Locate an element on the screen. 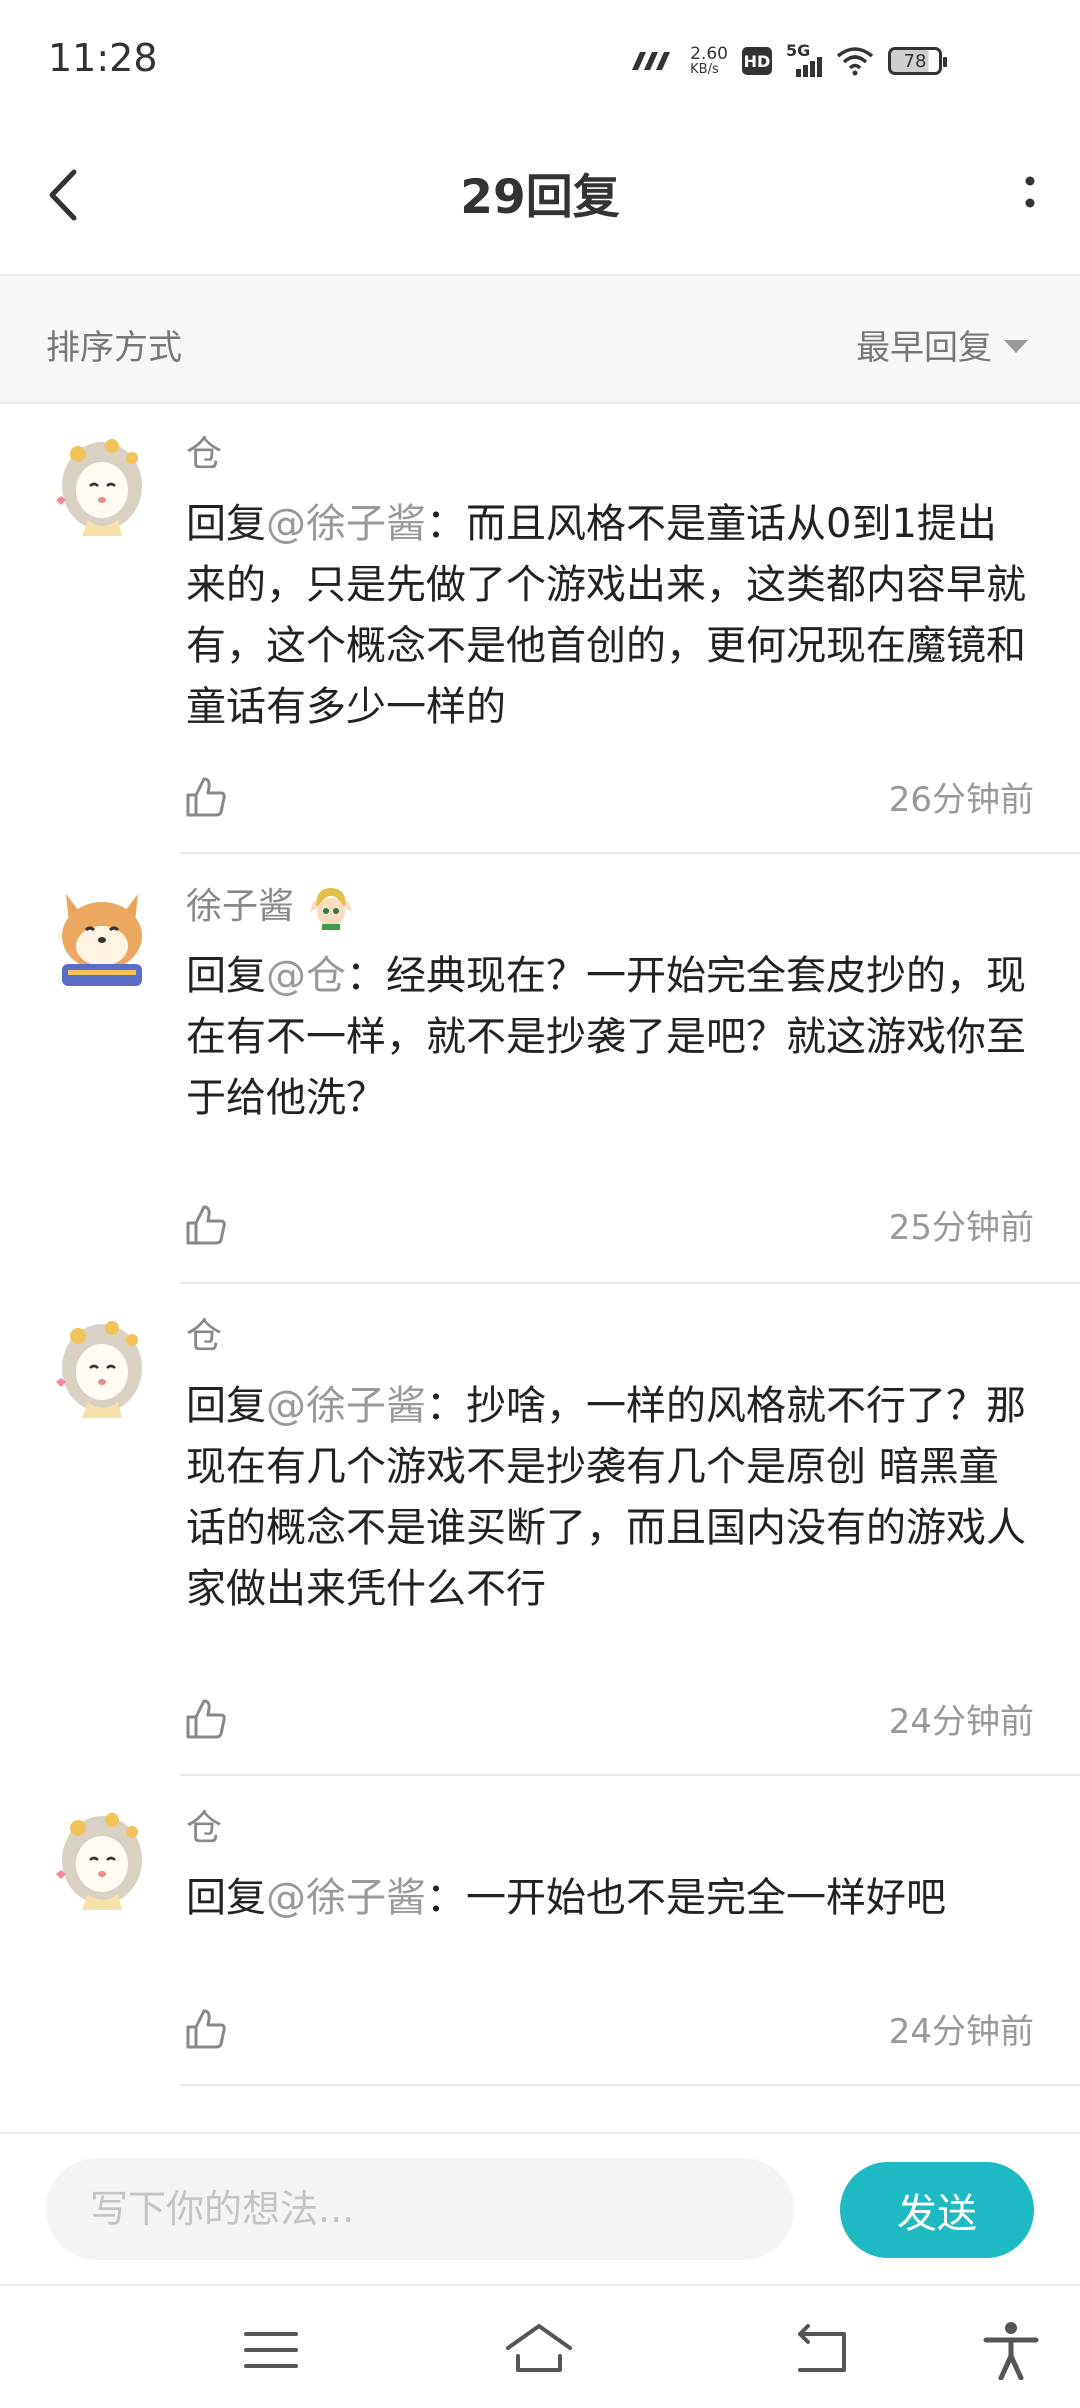 Image resolution: width=1080 pixels, height=2408 pixels. cellular-signal-icon: 5G is located at coordinates (804, 59).